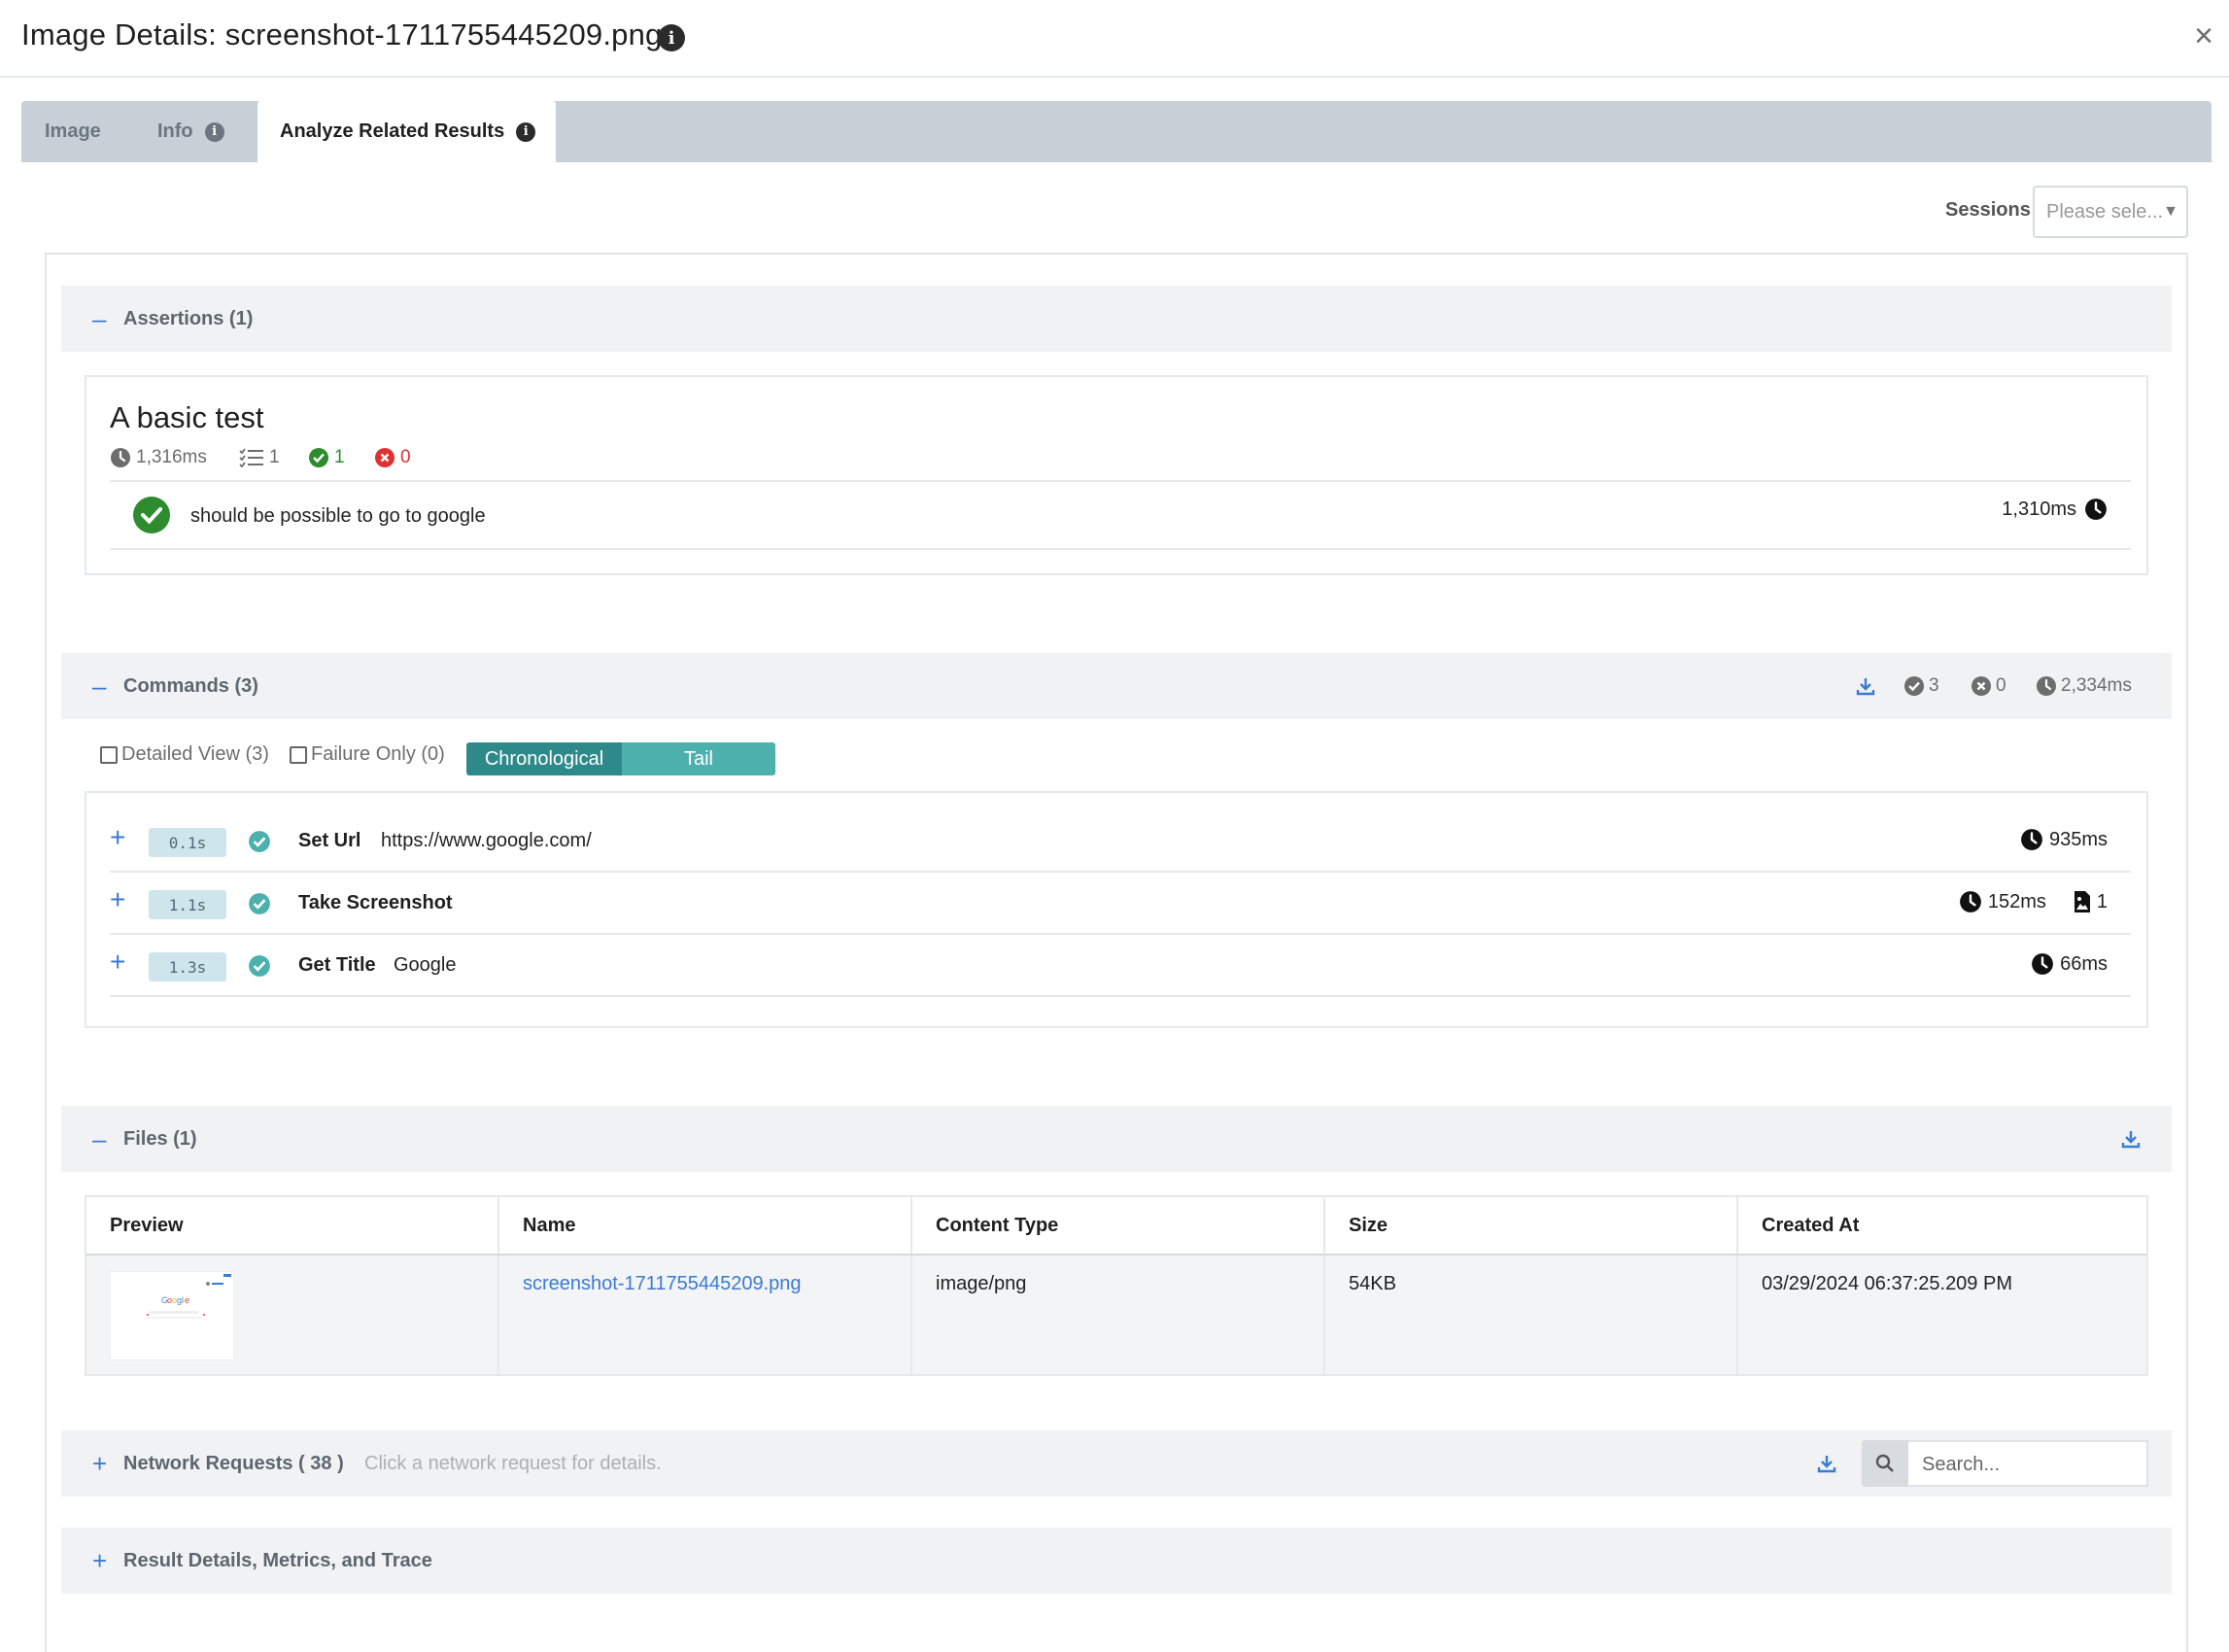  I want to click on detailed-view-checkbox: Detailed View (3), so click(184, 755).